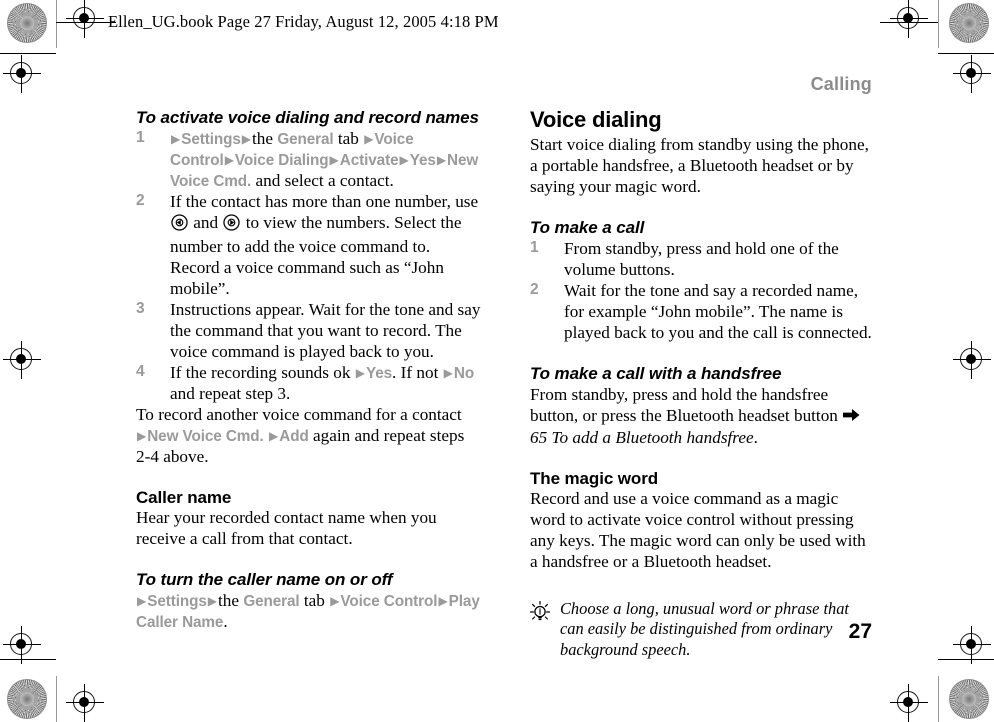 The height and width of the screenshot is (722, 994). Describe the element at coordinates (232, 225) in the screenshot. I see `navigation-key-right-icon` at that location.